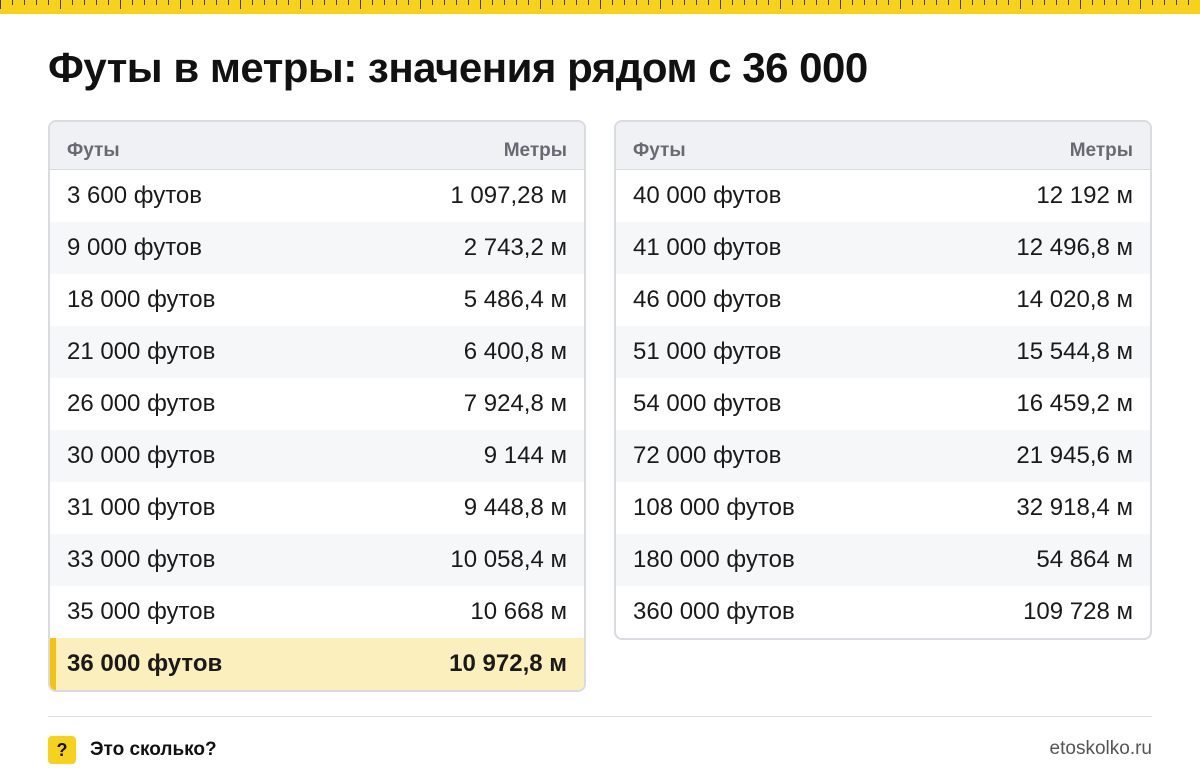 This screenshot has width=1200, height=781. I want to click on cell-meters: 1 097,28 м, so click(508, 195).